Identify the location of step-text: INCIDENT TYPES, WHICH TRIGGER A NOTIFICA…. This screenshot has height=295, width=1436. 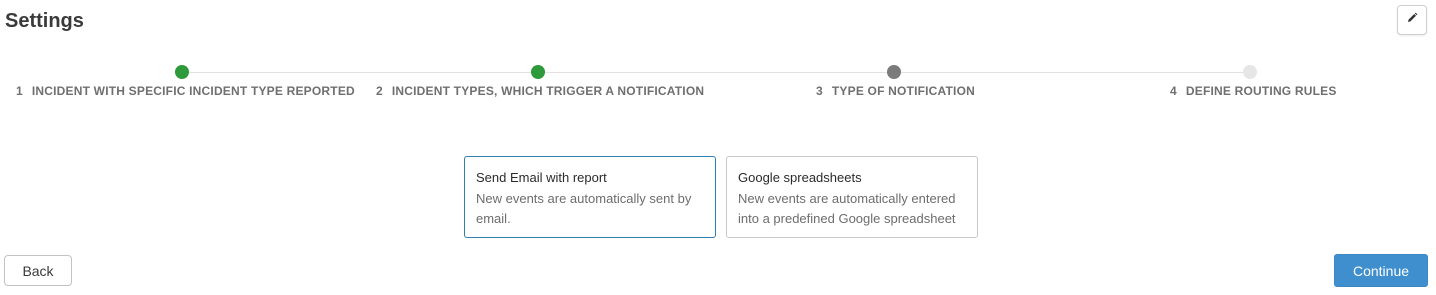
(548, 91).